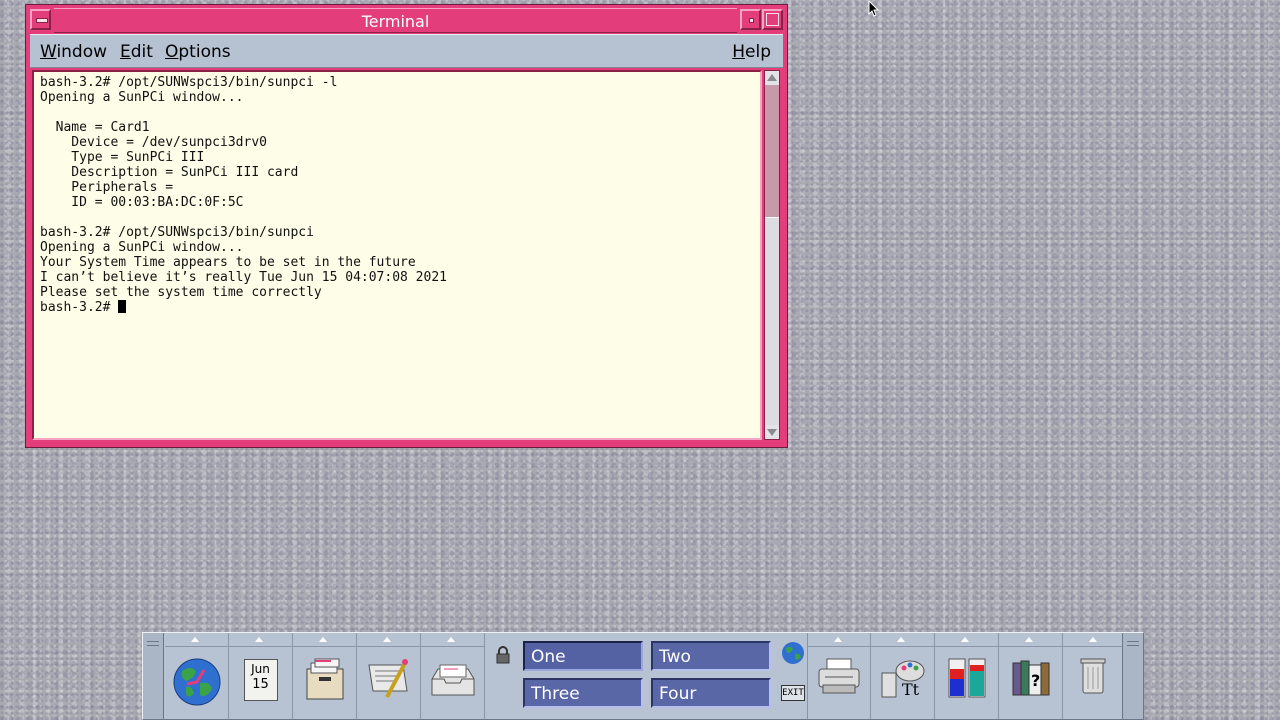  I want to click on minimize-button, so click(750, 19).